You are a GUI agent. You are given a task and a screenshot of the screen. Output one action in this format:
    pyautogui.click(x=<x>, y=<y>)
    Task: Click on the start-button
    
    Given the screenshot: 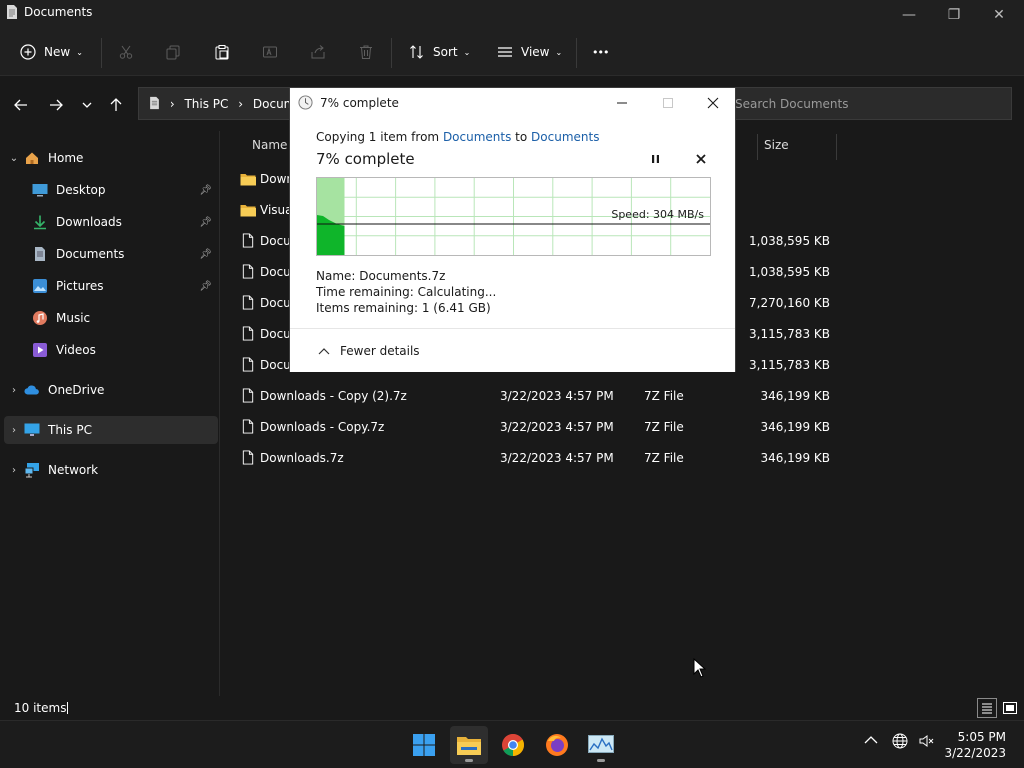 What is the action you would take?
    pyautogui.click(x=424, y=745)
    